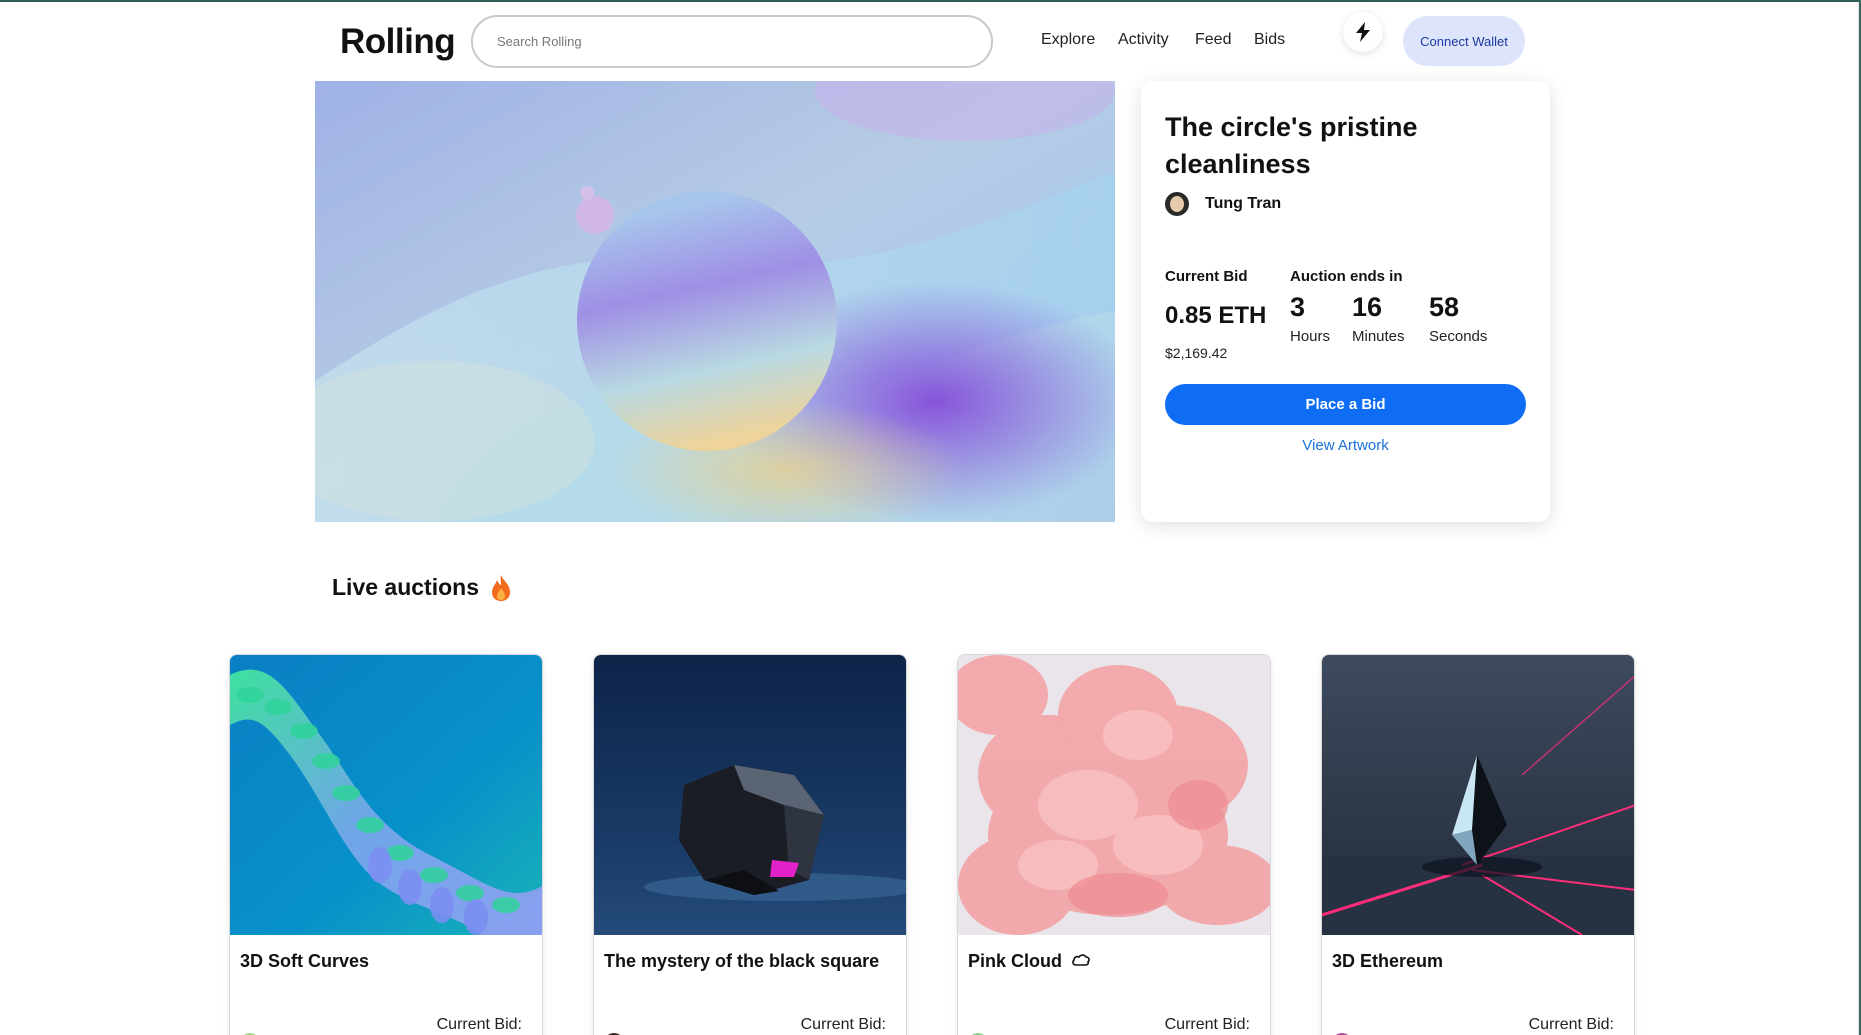 This screenshot has width=1861, height=1035. Describe the element at coordinates (1269, 40) in the screenshot. I see `nav-bids: Bids` at that location.